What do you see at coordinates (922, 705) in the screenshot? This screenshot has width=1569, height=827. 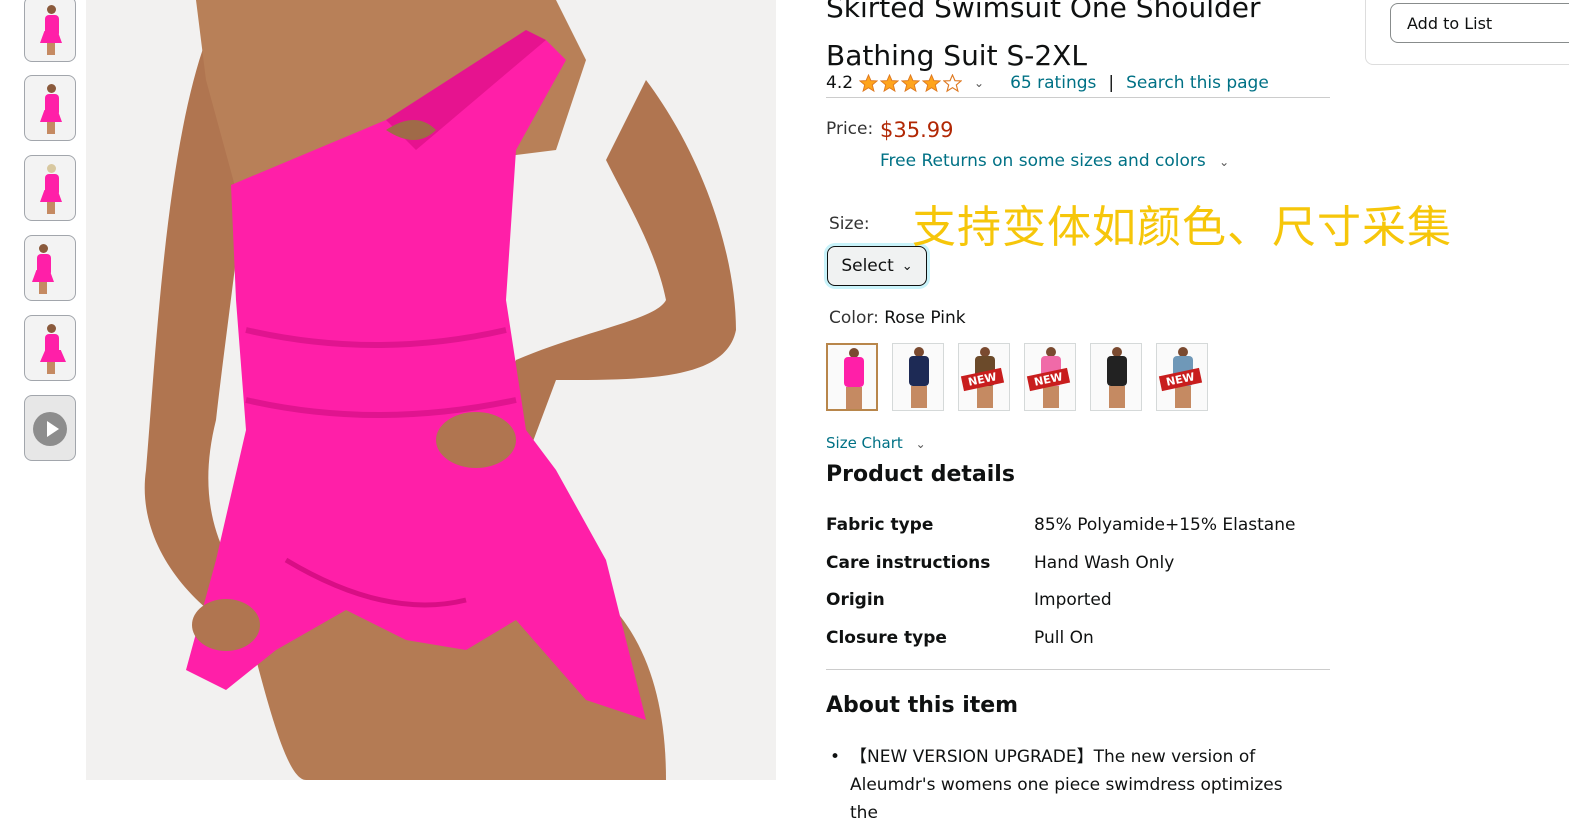 I see `about-item-heading: About this item` at bounding box center [922, 705].